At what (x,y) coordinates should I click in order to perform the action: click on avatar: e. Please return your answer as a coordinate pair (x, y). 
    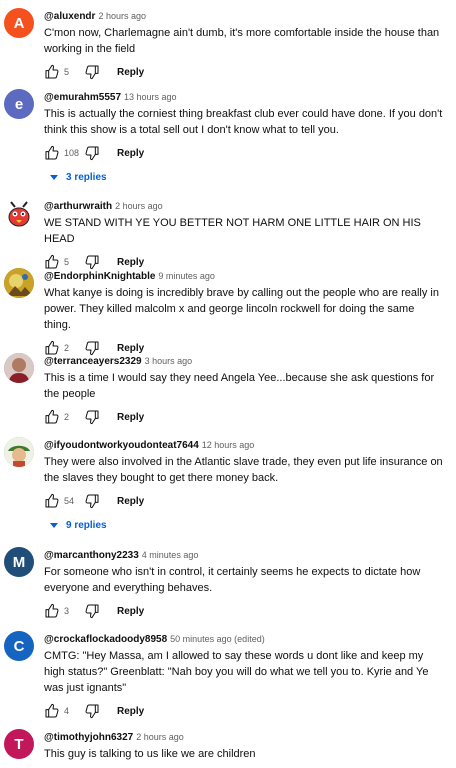
    Looking at the image, I should click on (19, 104).